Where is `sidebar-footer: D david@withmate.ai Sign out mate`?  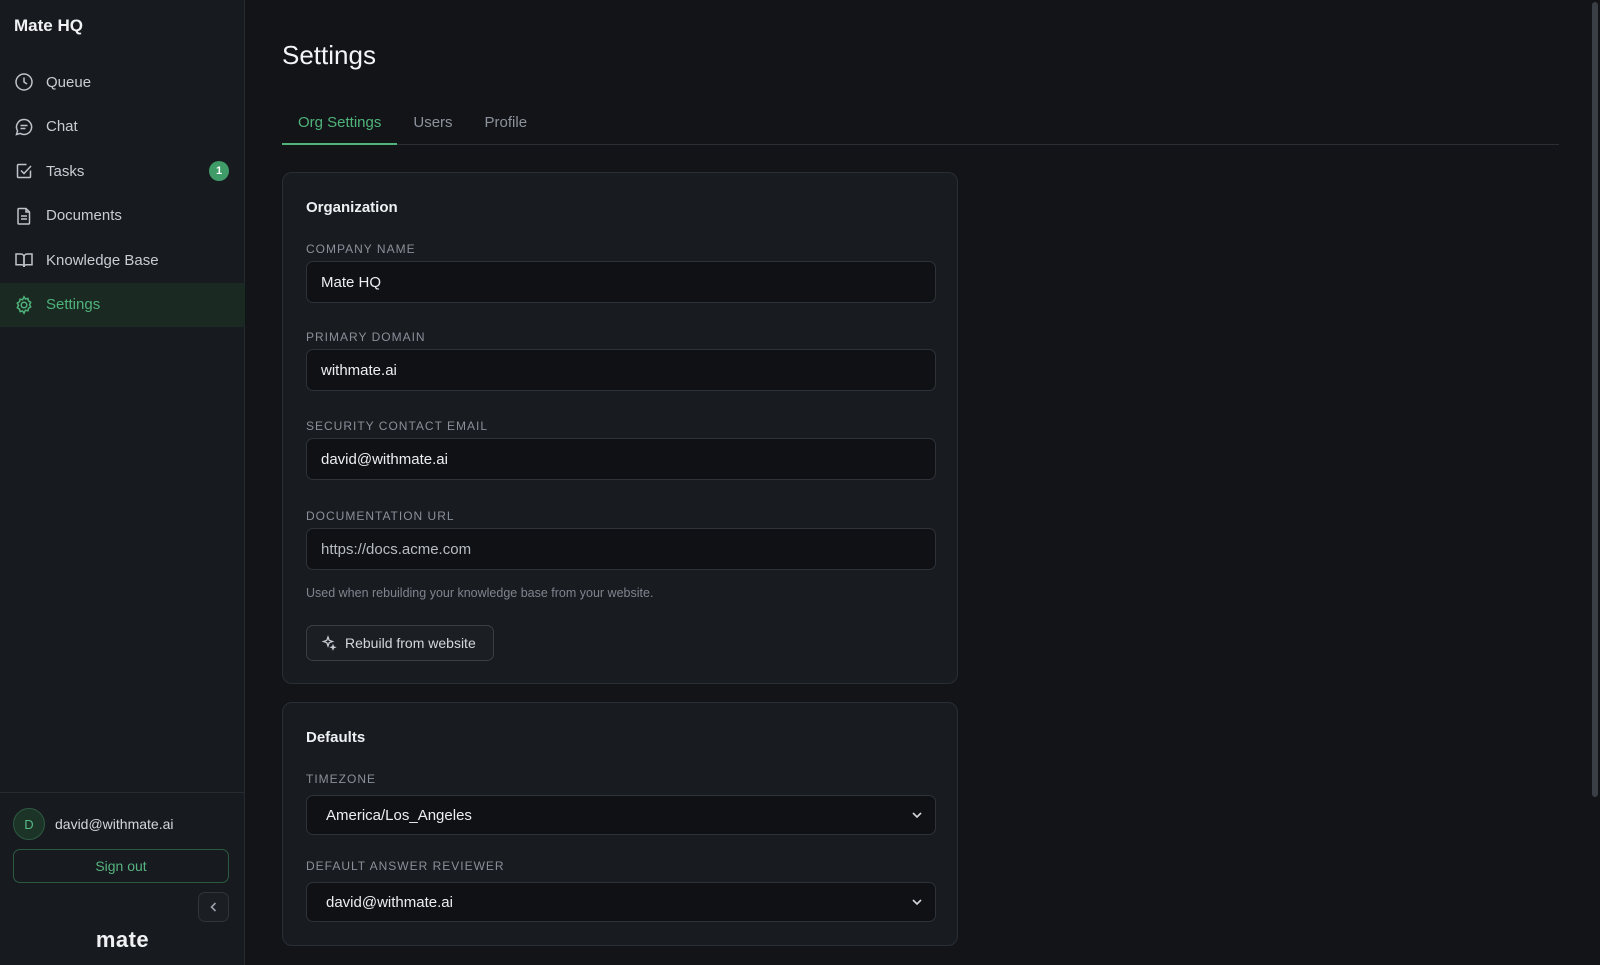
sidebar-footer: D david@withmate.ai Sign out mate is located at coordinates (122, 878).